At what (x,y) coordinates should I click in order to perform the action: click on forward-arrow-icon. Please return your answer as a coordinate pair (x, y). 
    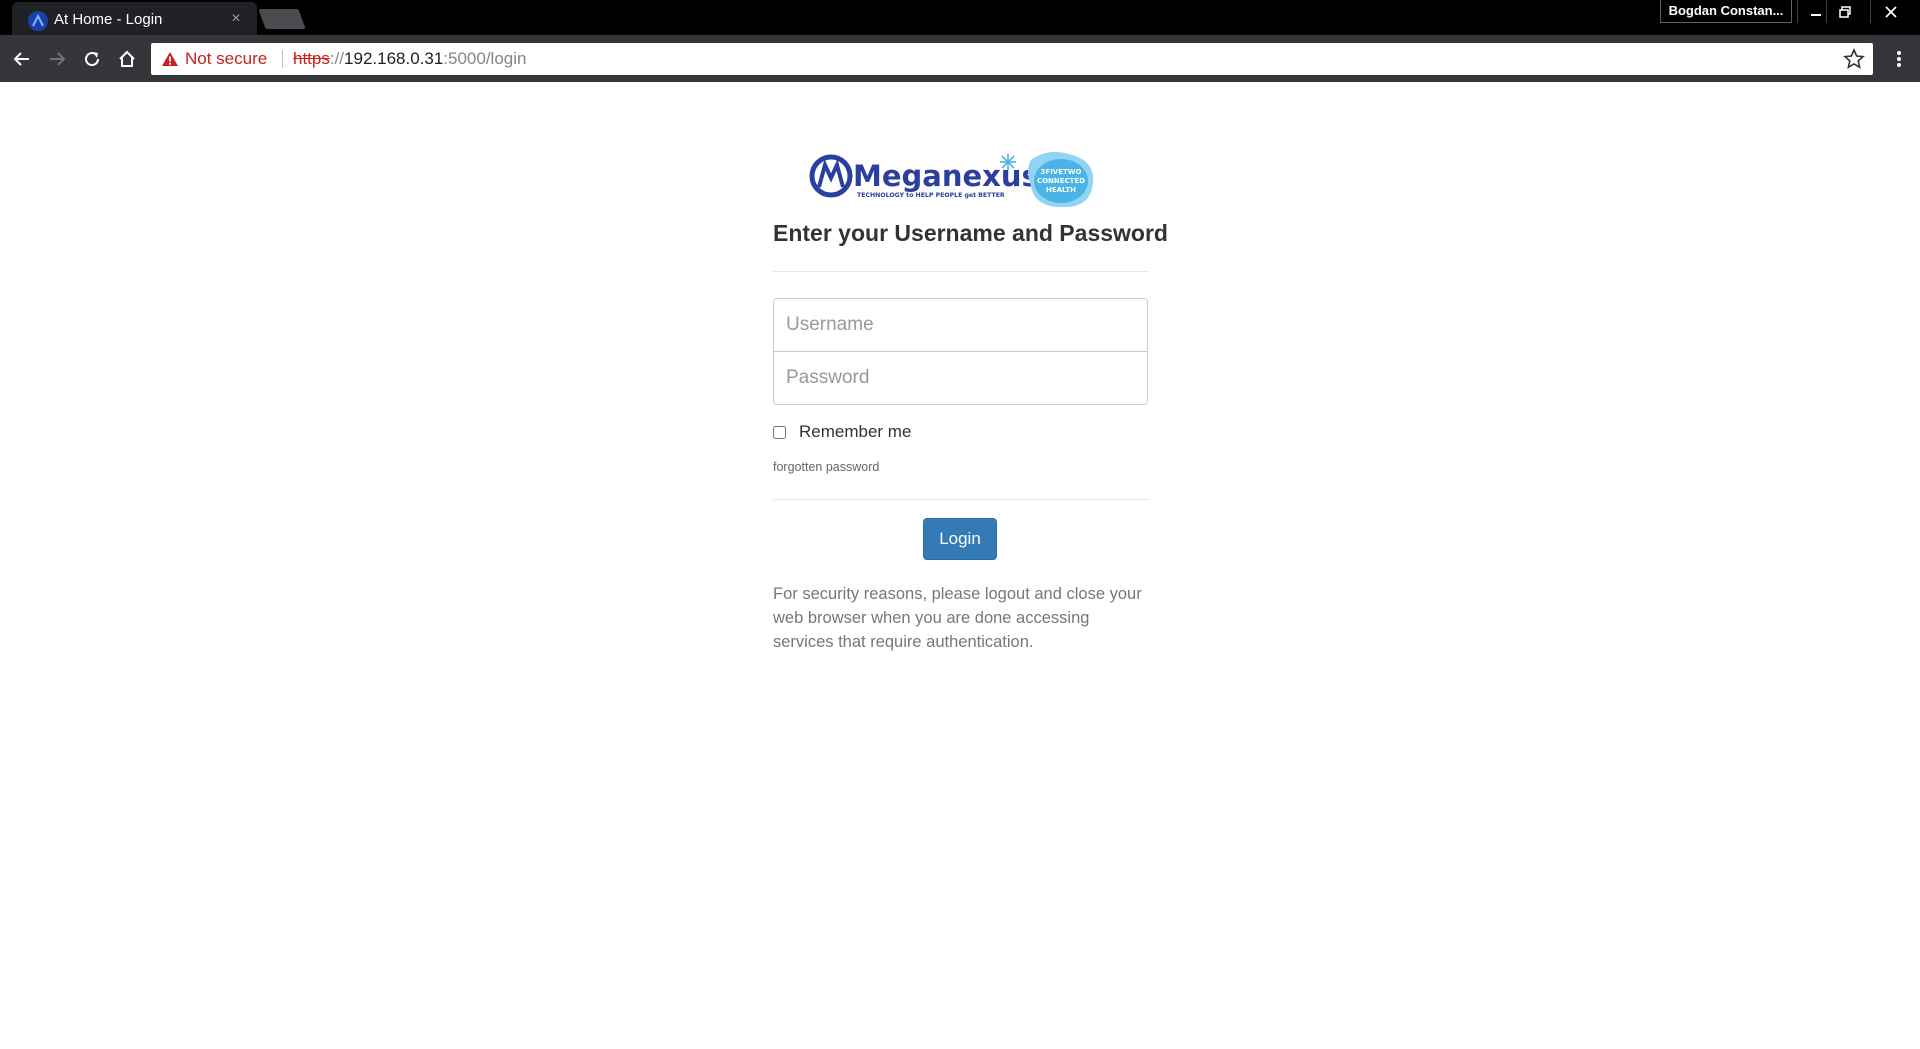
    Looking at the image, I should click on (58, 59).